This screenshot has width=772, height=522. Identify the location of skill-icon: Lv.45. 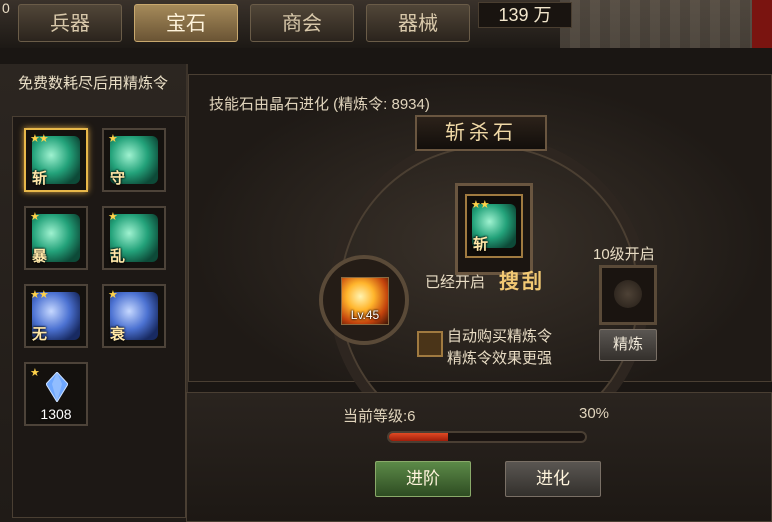
(365, 301).